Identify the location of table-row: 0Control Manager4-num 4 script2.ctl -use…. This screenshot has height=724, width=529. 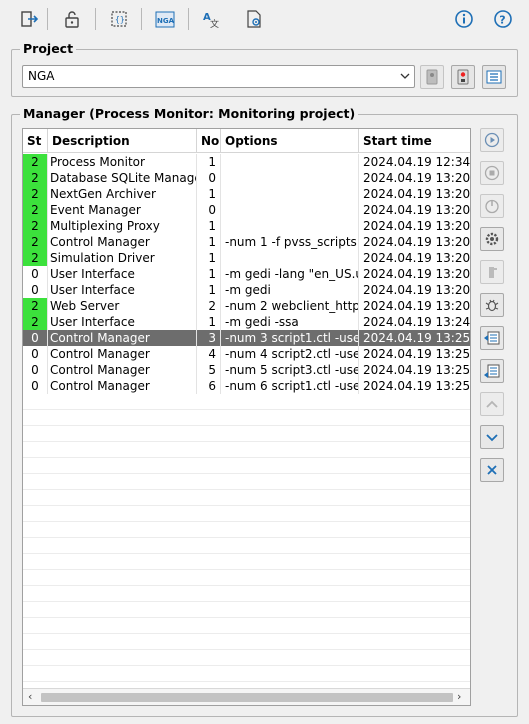
(247, 354).